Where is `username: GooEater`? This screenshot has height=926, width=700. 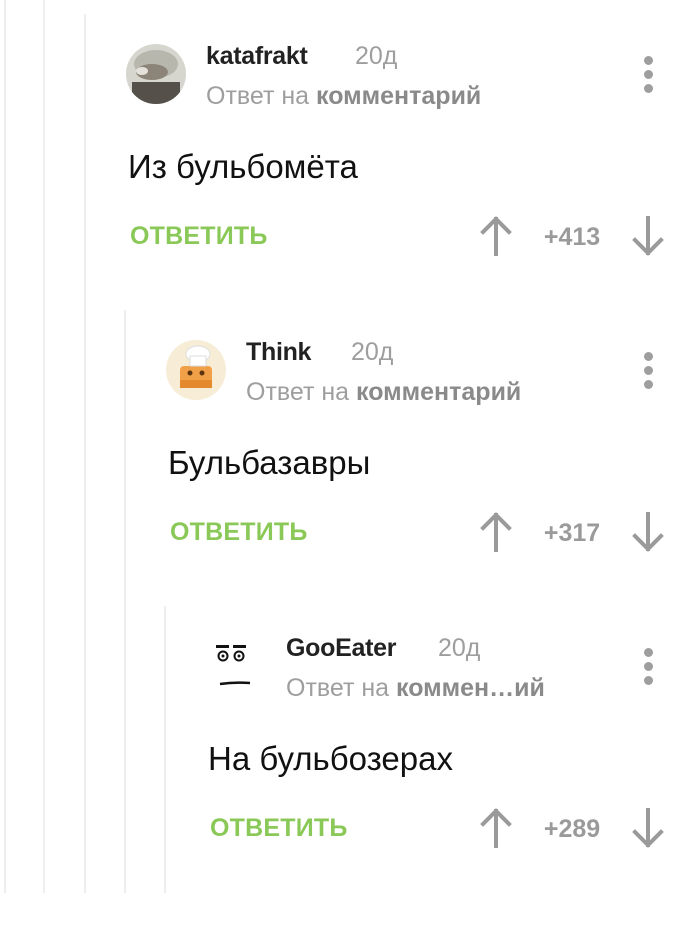
username: GooEater is located at coordinates (341, 648).